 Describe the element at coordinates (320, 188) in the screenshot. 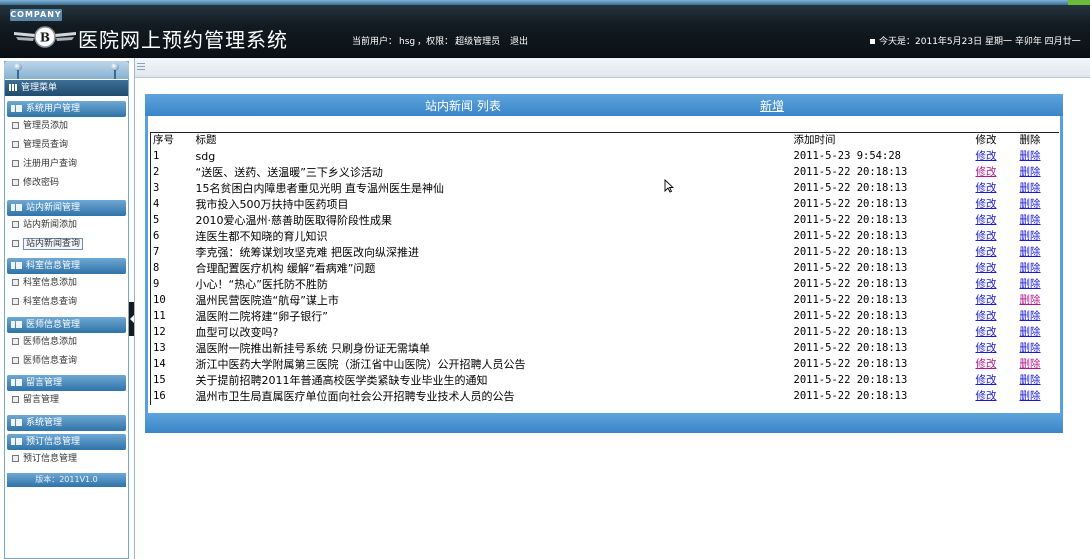

I see `row-title: 15名贫困白内障患者重见光明 直专温州医生是神仙` at that location.